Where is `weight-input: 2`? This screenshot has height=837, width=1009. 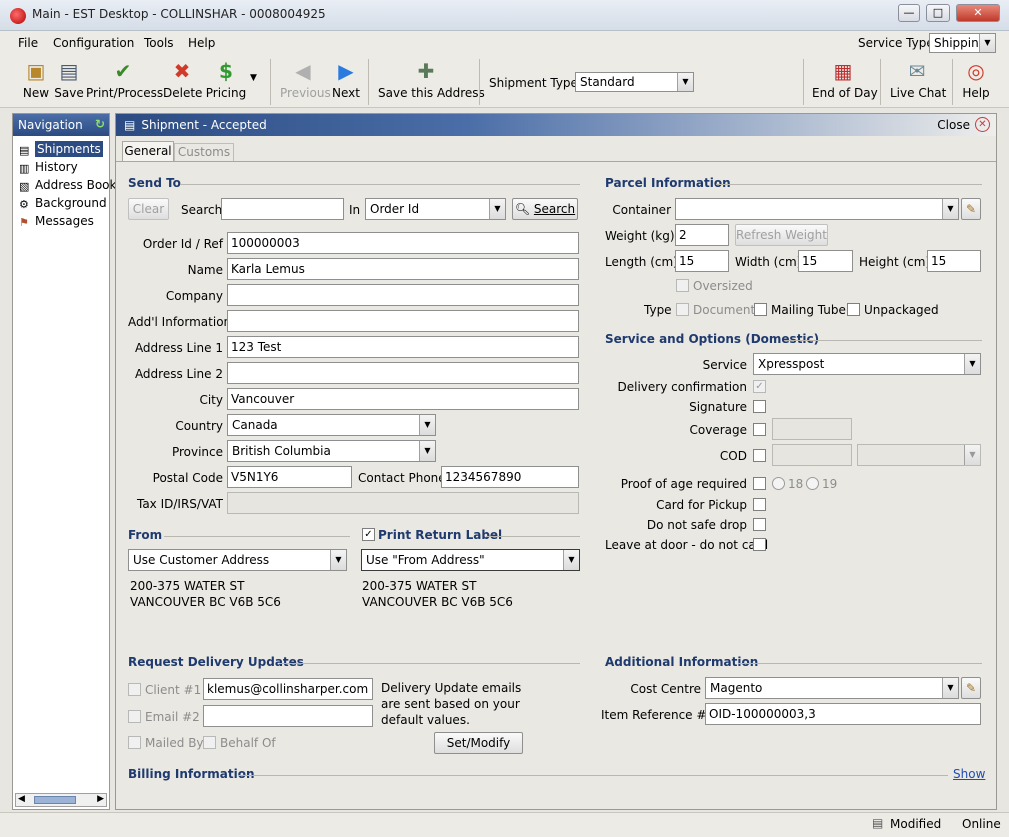 weight-input: 2 is located at coordinates (702, 235).